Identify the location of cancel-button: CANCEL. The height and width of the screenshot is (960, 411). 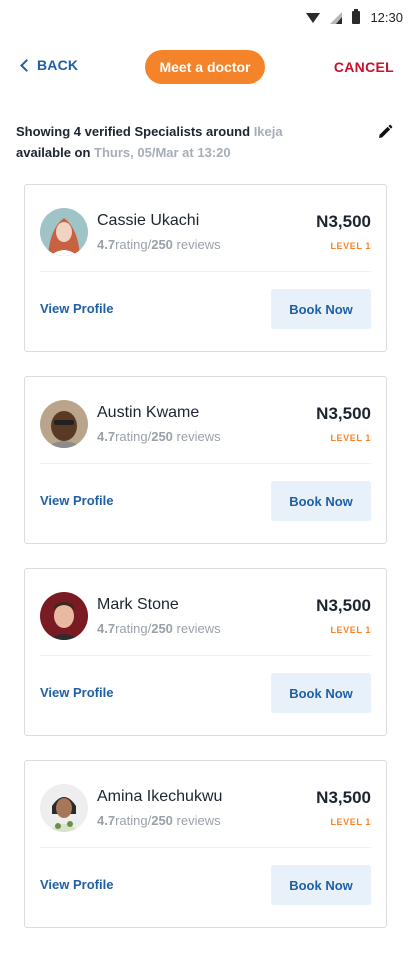
(364, 67).